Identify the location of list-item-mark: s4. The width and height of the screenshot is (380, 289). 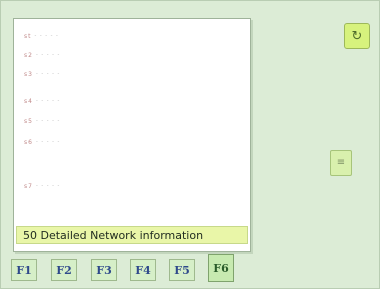
(28, 101).